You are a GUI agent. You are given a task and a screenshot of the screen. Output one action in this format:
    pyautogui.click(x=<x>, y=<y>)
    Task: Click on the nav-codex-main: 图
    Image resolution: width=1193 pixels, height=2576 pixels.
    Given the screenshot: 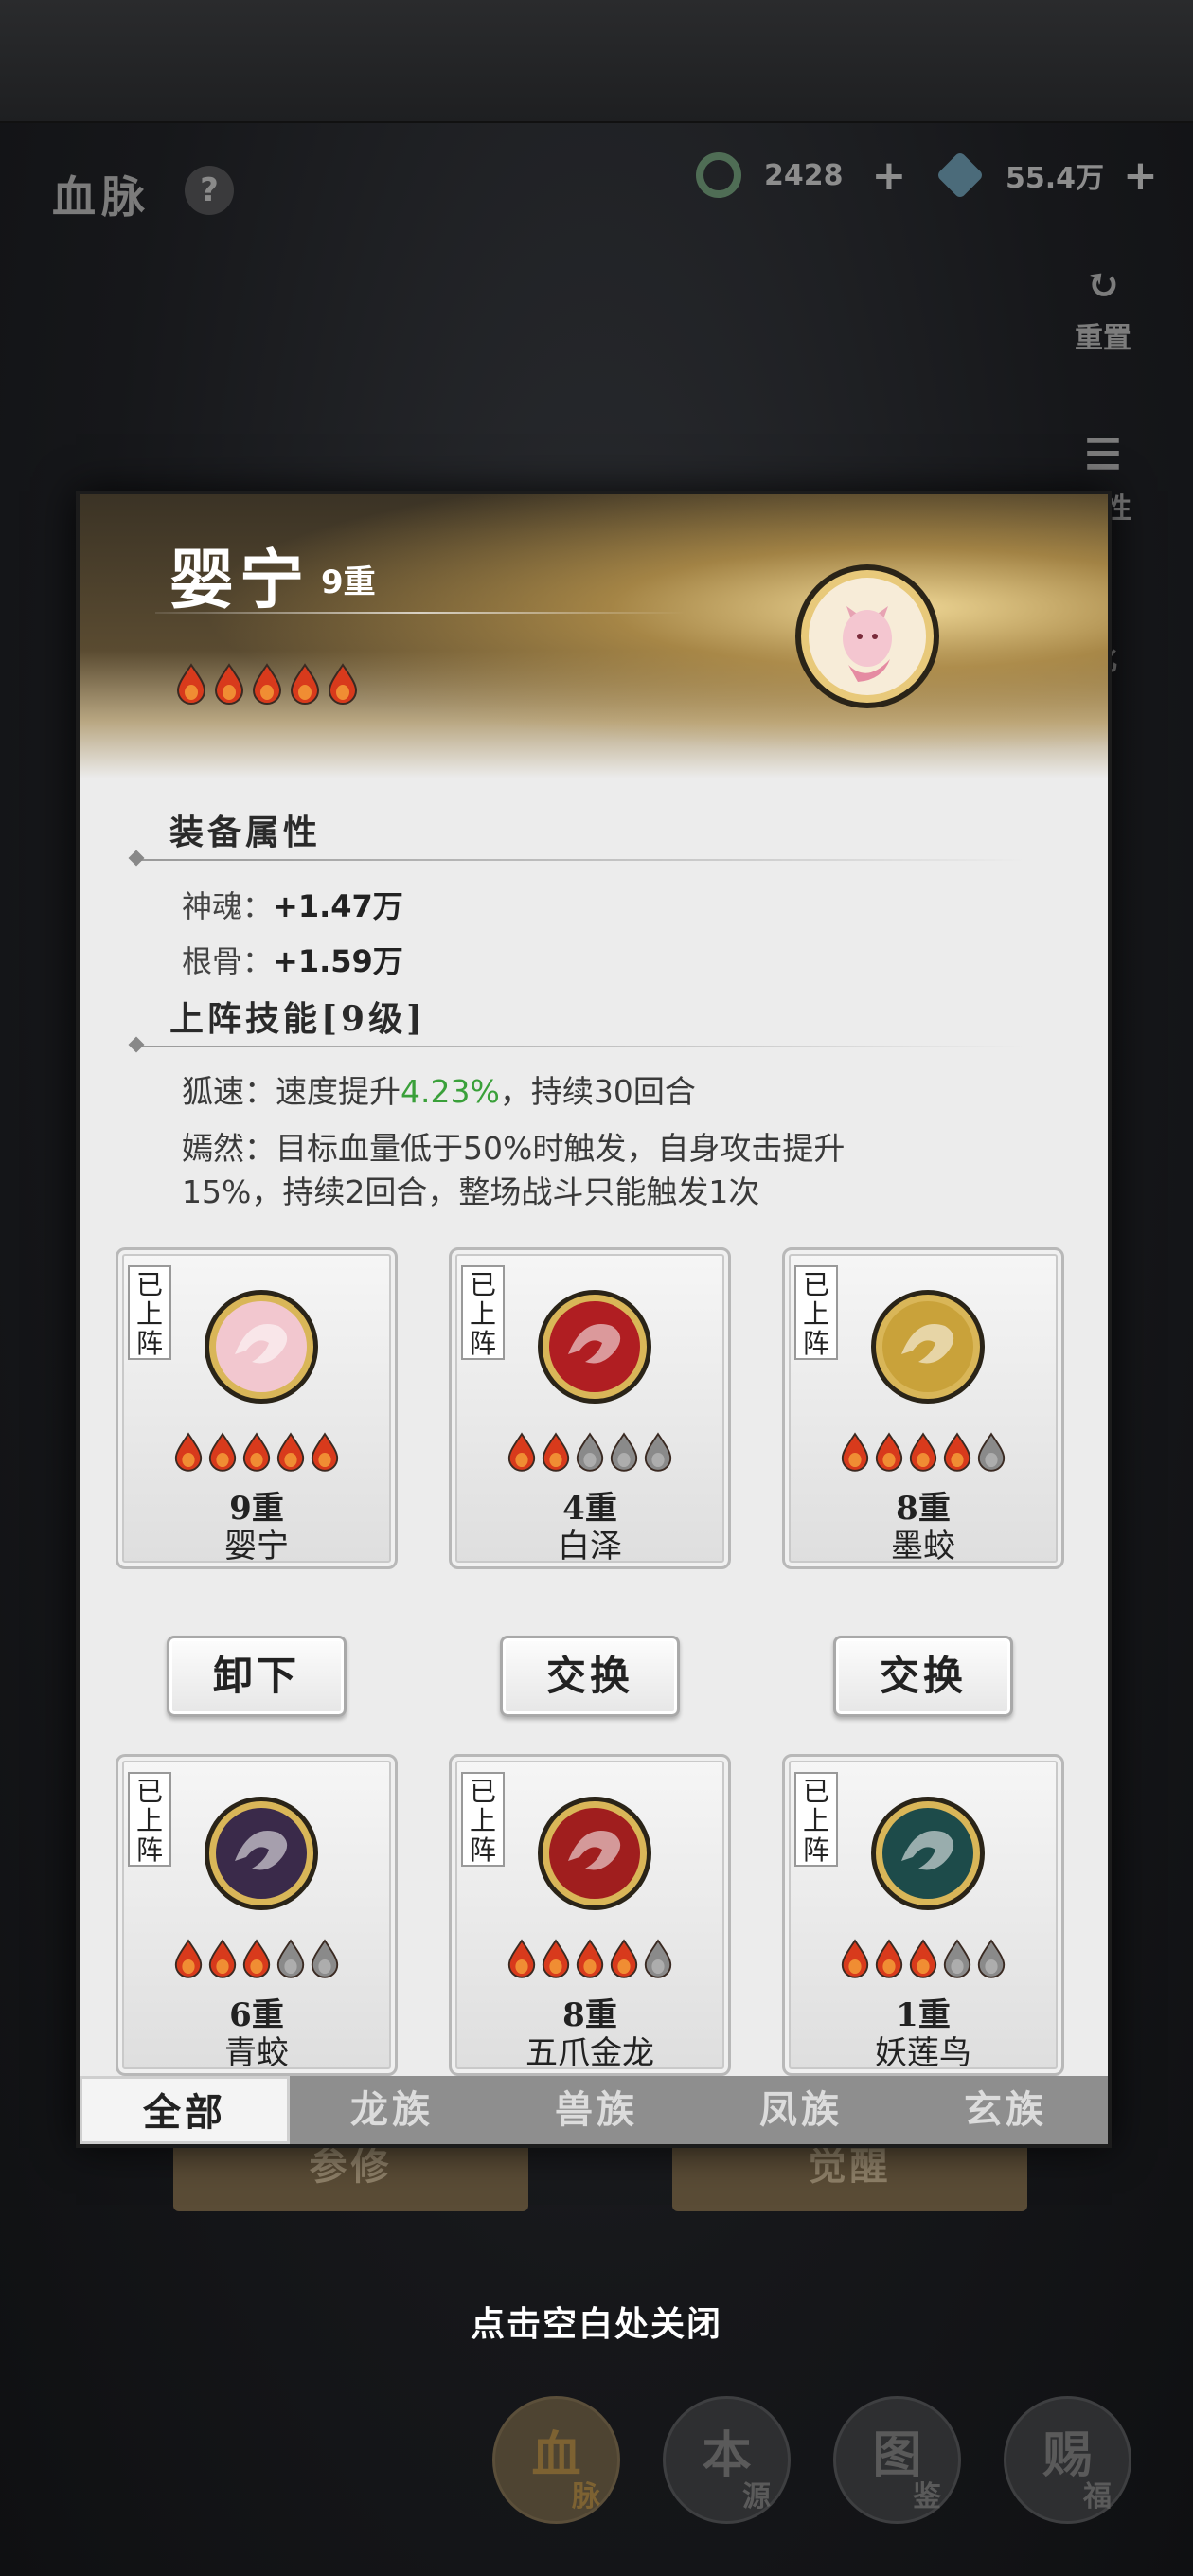 What is the action you would take?
    pyautogui.click(x=897, y=2455)
    